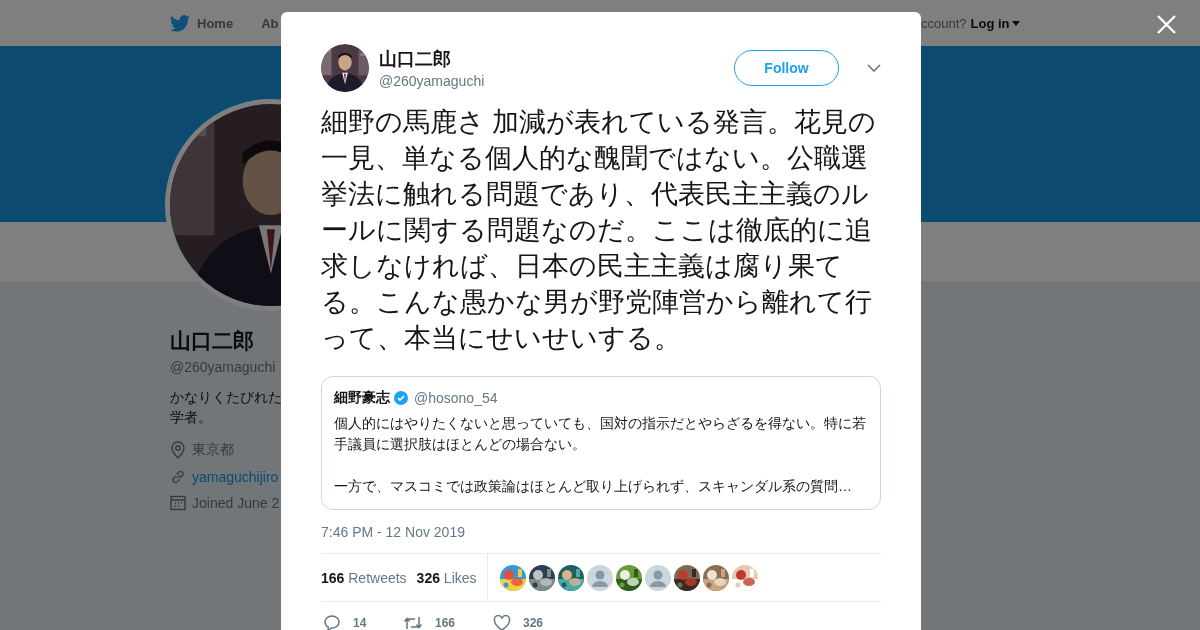 The image size is (1200, 630). Describe the element at coordinates (364, 577) in the screenshot. I see `retweets-link: 166 Retweets` at that location.